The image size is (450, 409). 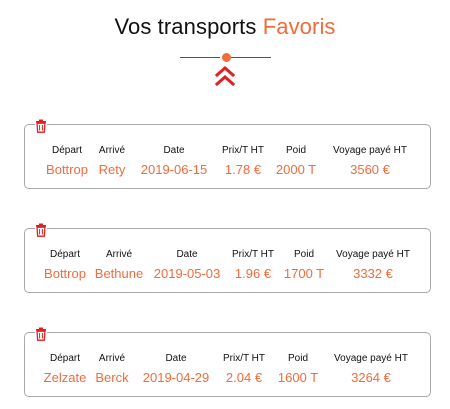 I want to click on page-title-main: Vos transports, so click(x=185, y=26).